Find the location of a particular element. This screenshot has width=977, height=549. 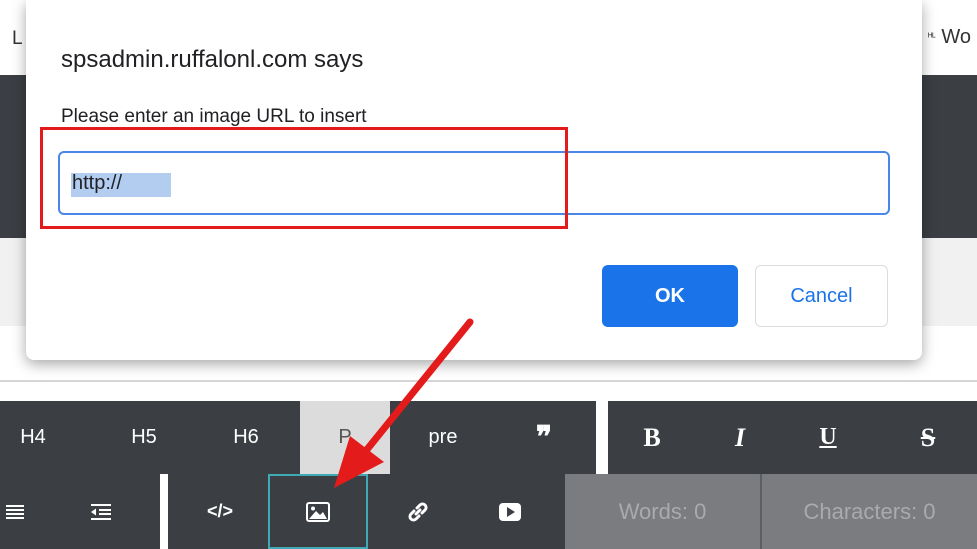

insert-image-button is located at coordinates (318, 511).